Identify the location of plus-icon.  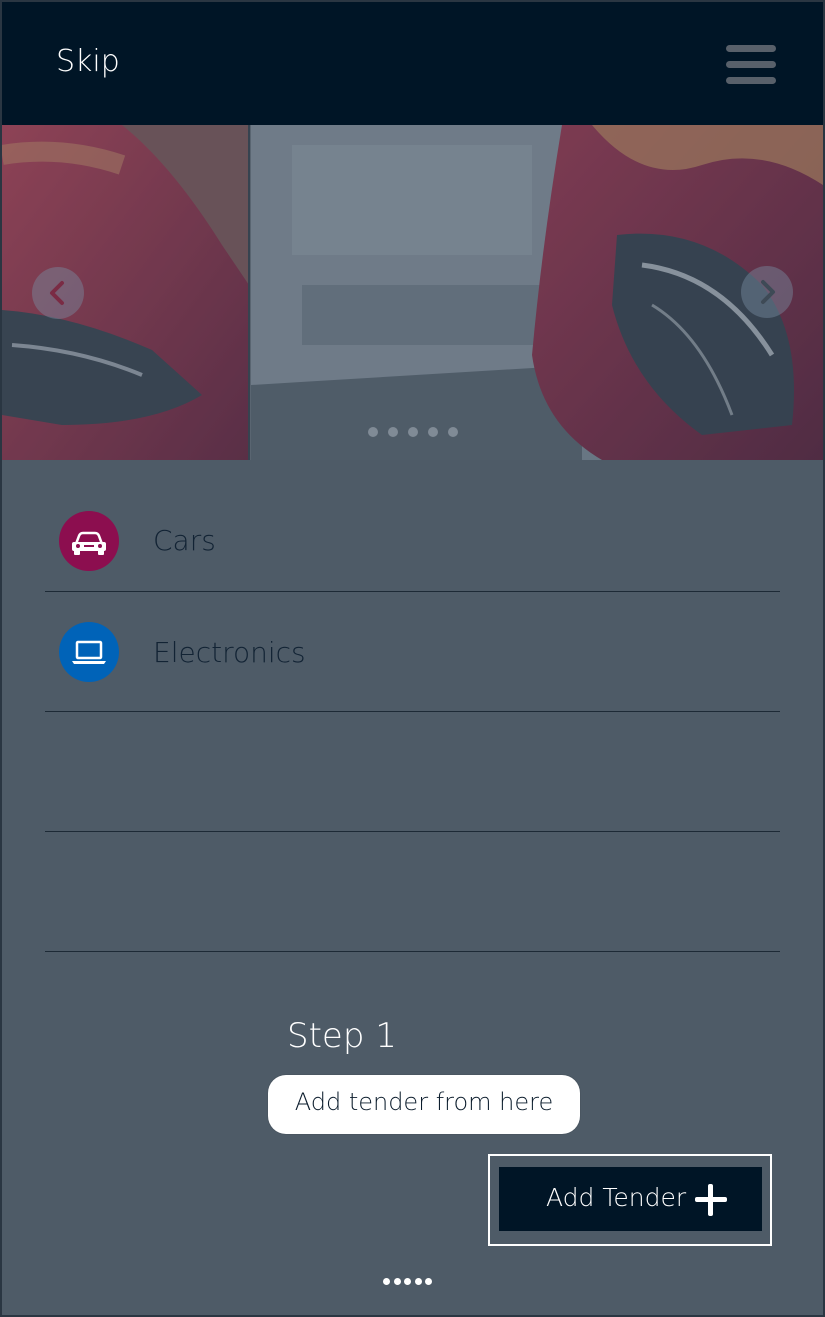
(711, 1200).